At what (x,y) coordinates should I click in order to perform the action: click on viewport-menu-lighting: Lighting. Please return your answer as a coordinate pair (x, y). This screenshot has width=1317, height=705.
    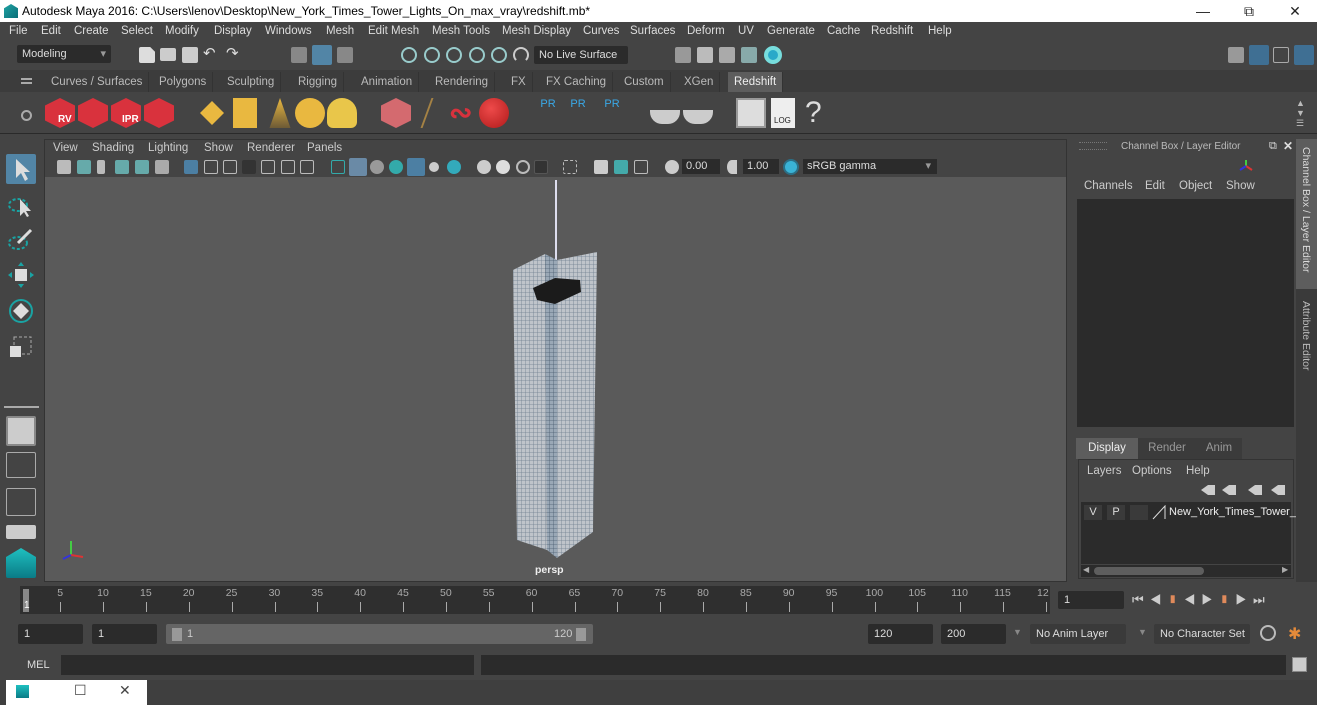
    Looking at the image, I should click on (168, 148).